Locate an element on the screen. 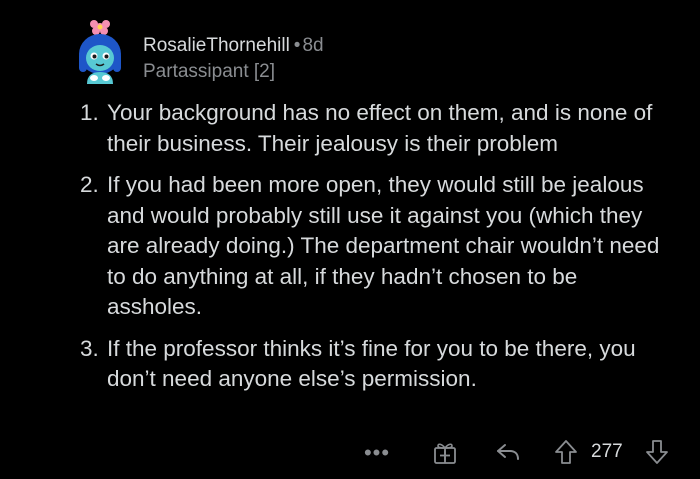 This screenshot has width=700, height=479. author-name: RosalieThornehill is located at coordinates (216, 45).